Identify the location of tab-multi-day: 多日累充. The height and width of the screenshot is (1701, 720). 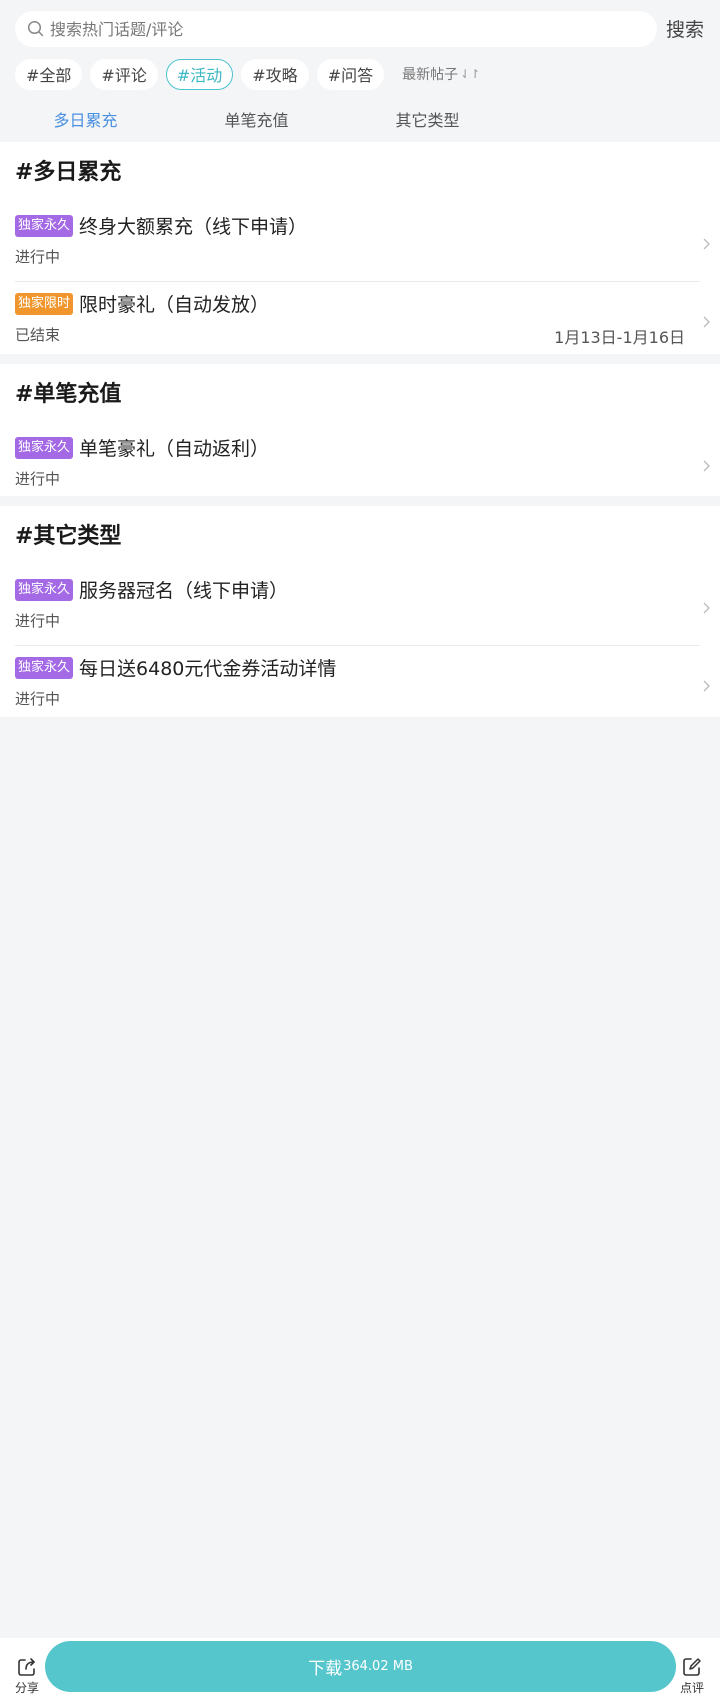
(85, 121).